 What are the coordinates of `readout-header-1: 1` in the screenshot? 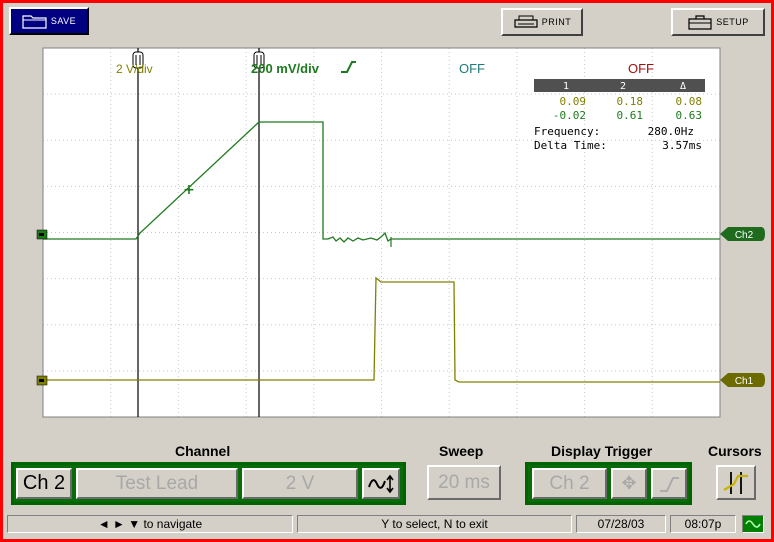 It's located at (566, 86).